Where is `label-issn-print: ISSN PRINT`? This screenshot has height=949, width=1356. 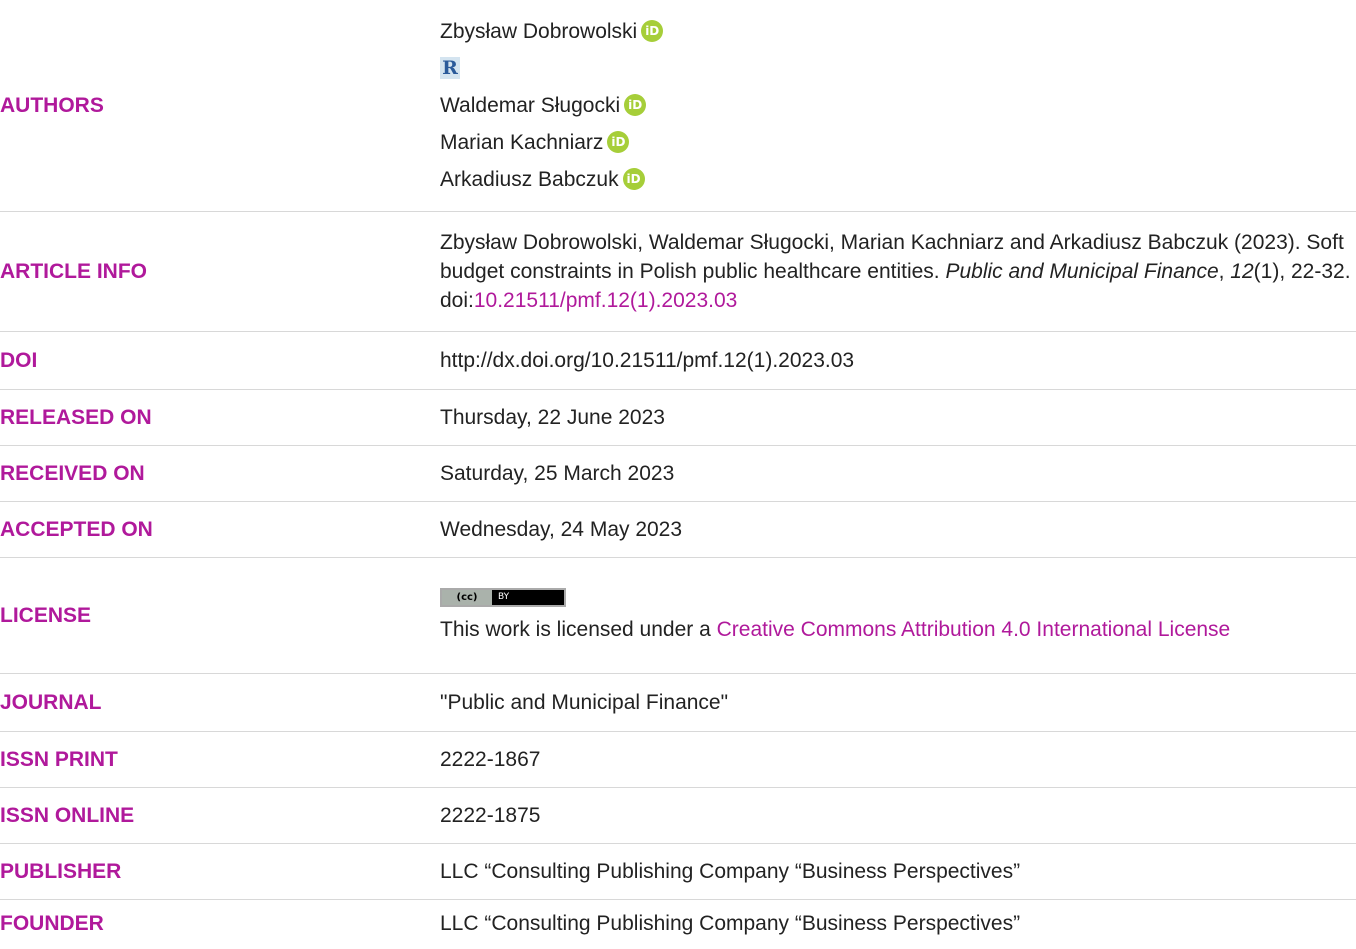
label-issn-print: ISSN PRINT is located at coordinates (220, 758).